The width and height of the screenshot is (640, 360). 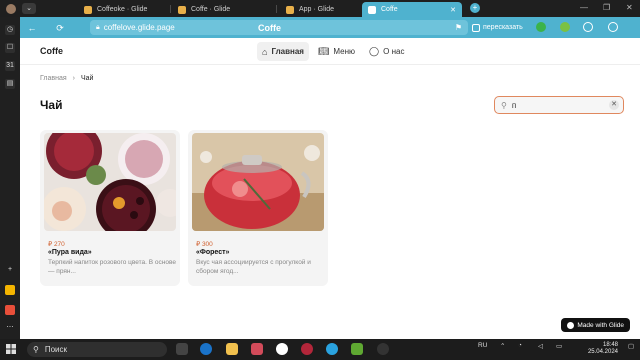 What do you see at coordinates (265, 51) in the screenshot?
I see `home-icon: ⌂` at bounding box center [265, 51].